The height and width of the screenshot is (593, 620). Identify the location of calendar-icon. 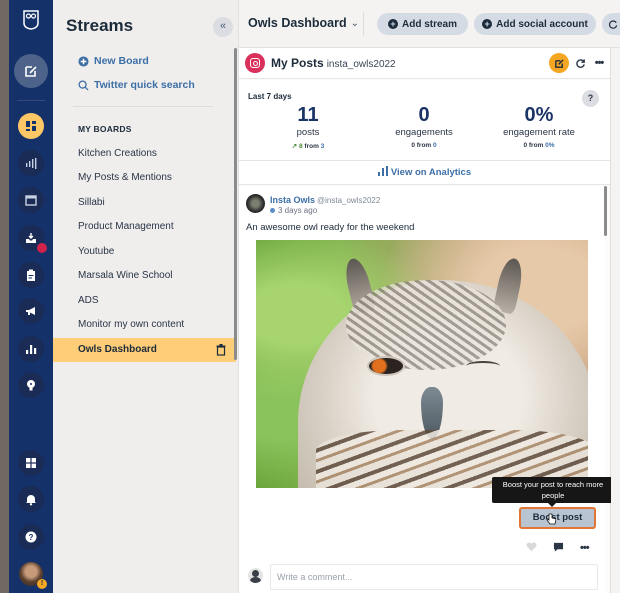
(31, 200).